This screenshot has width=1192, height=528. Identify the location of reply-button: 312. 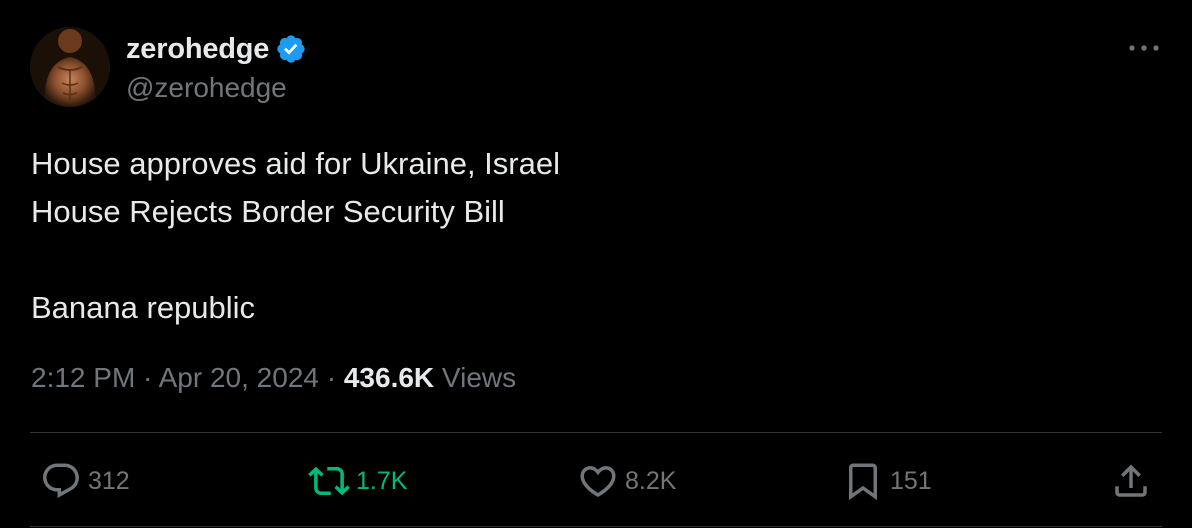
(85, 481).